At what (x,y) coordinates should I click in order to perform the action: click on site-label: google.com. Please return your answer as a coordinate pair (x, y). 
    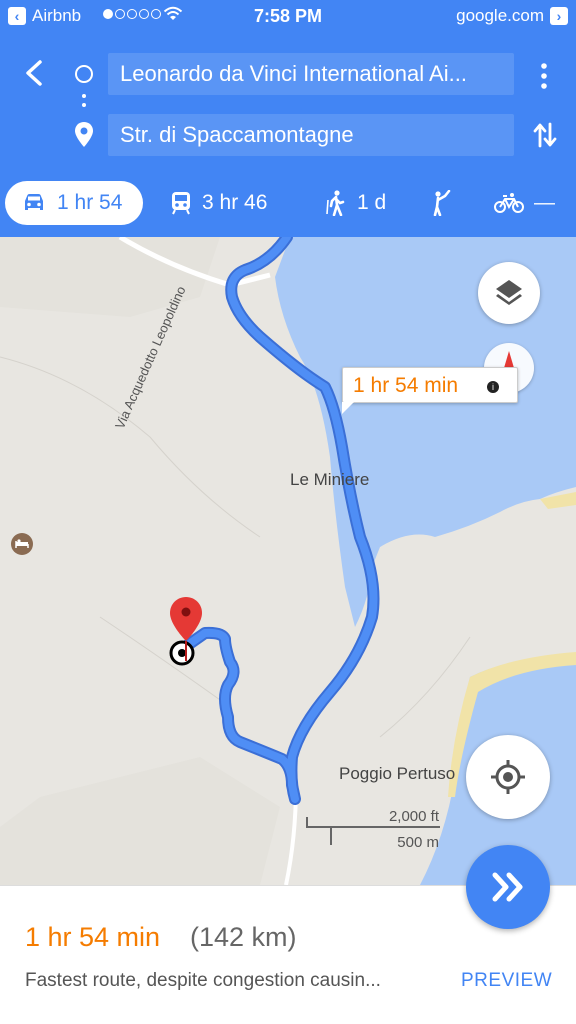
    Looking at the image, I should click on (500, 15).